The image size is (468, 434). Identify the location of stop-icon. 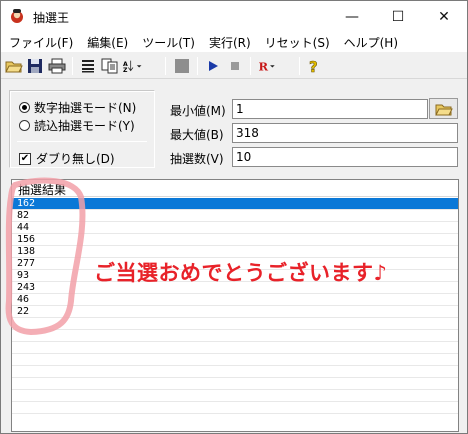
(235, 66).